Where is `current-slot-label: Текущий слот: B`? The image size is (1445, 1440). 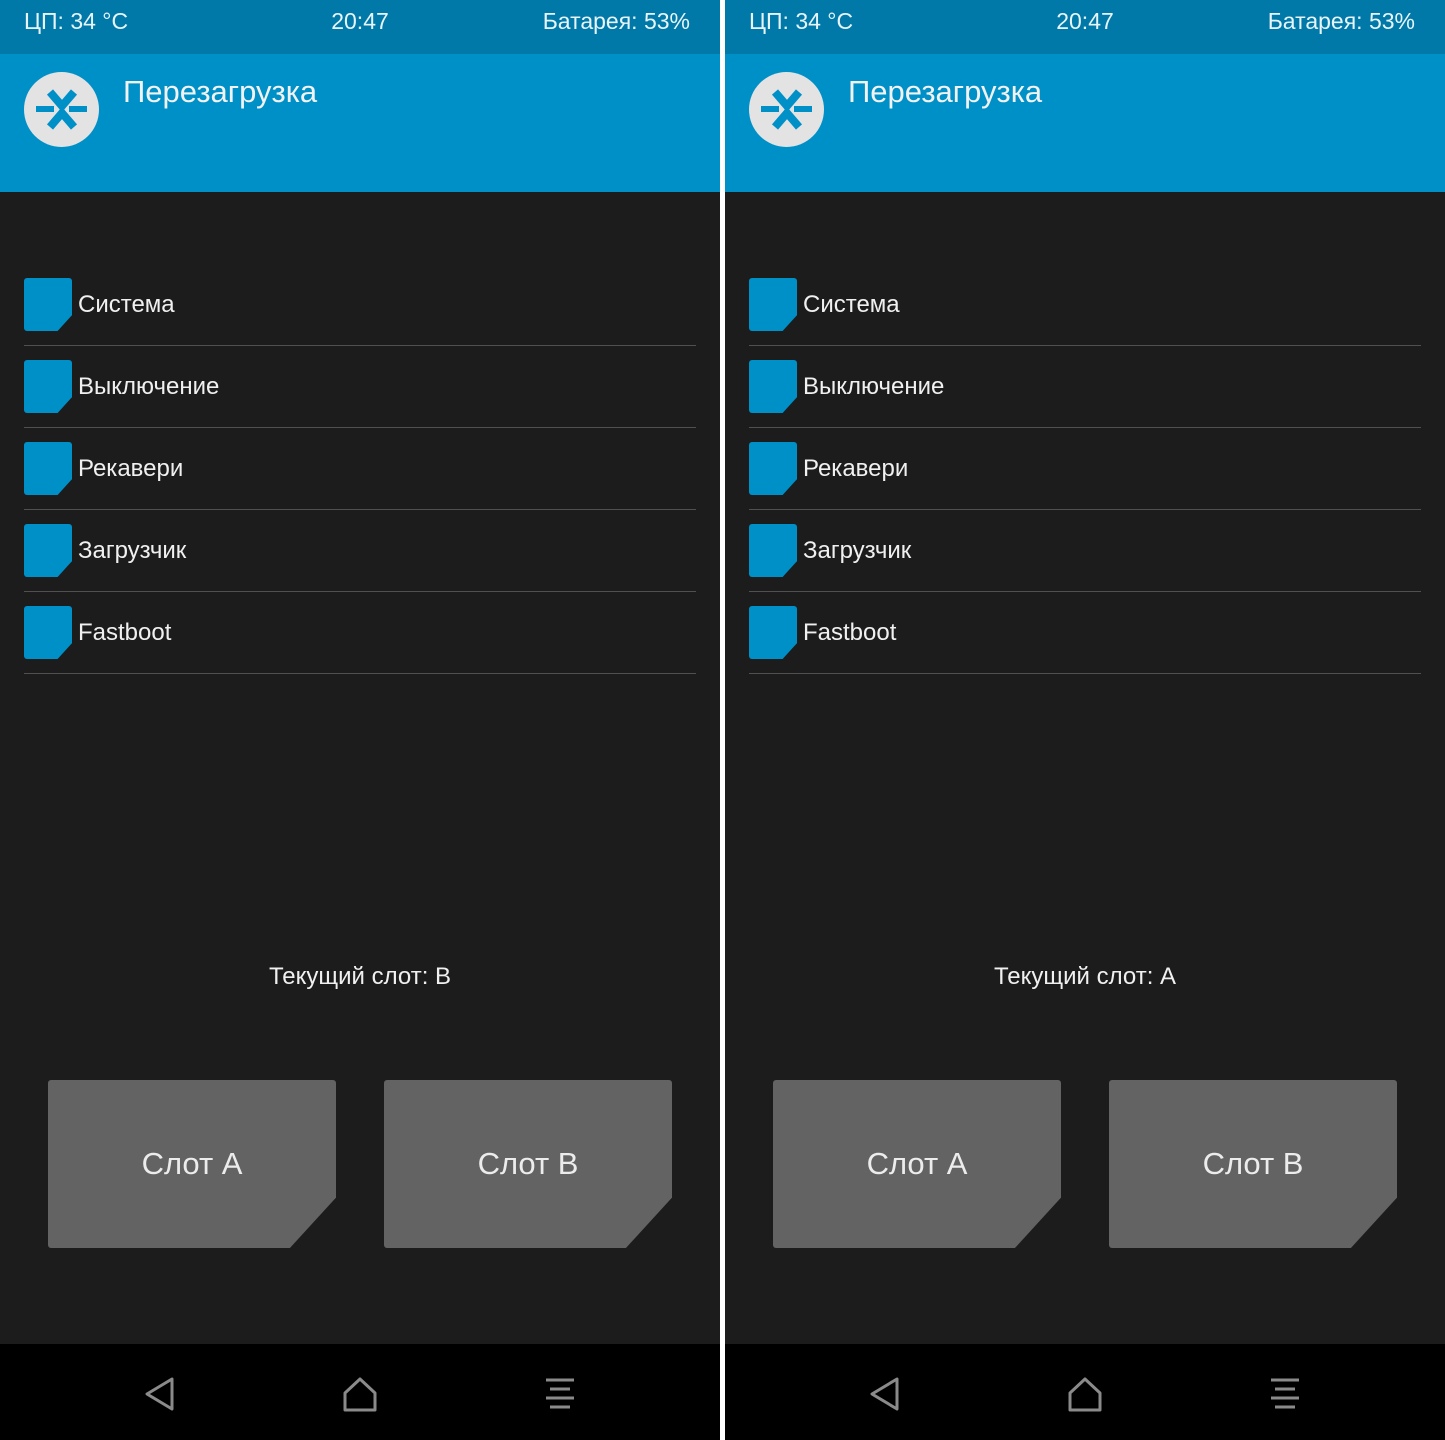
current-slot-label: Текущий слот: B is located at coordinates (360, 976).